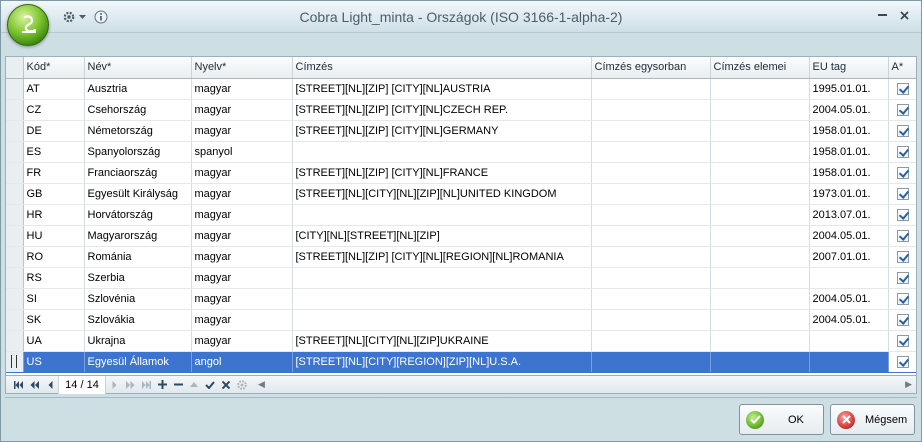 Image resolution: width=922 pixels, height=442 pixels. What do you see at coordinates (194, 385) in the screenshot?
I see `up-icon` at bounding box center [194, 385].